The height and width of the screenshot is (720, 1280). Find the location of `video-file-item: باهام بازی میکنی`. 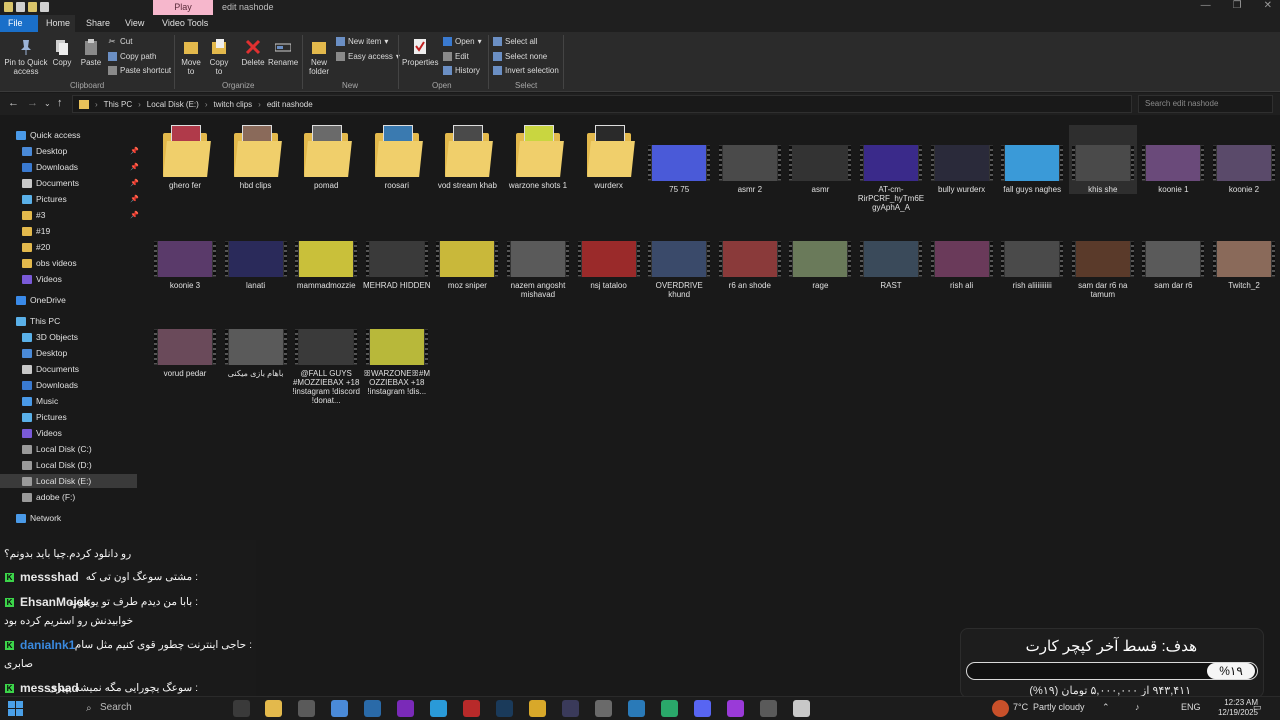

video-file-item: باهام بازی میکنی is located at coordinates (256, 353).